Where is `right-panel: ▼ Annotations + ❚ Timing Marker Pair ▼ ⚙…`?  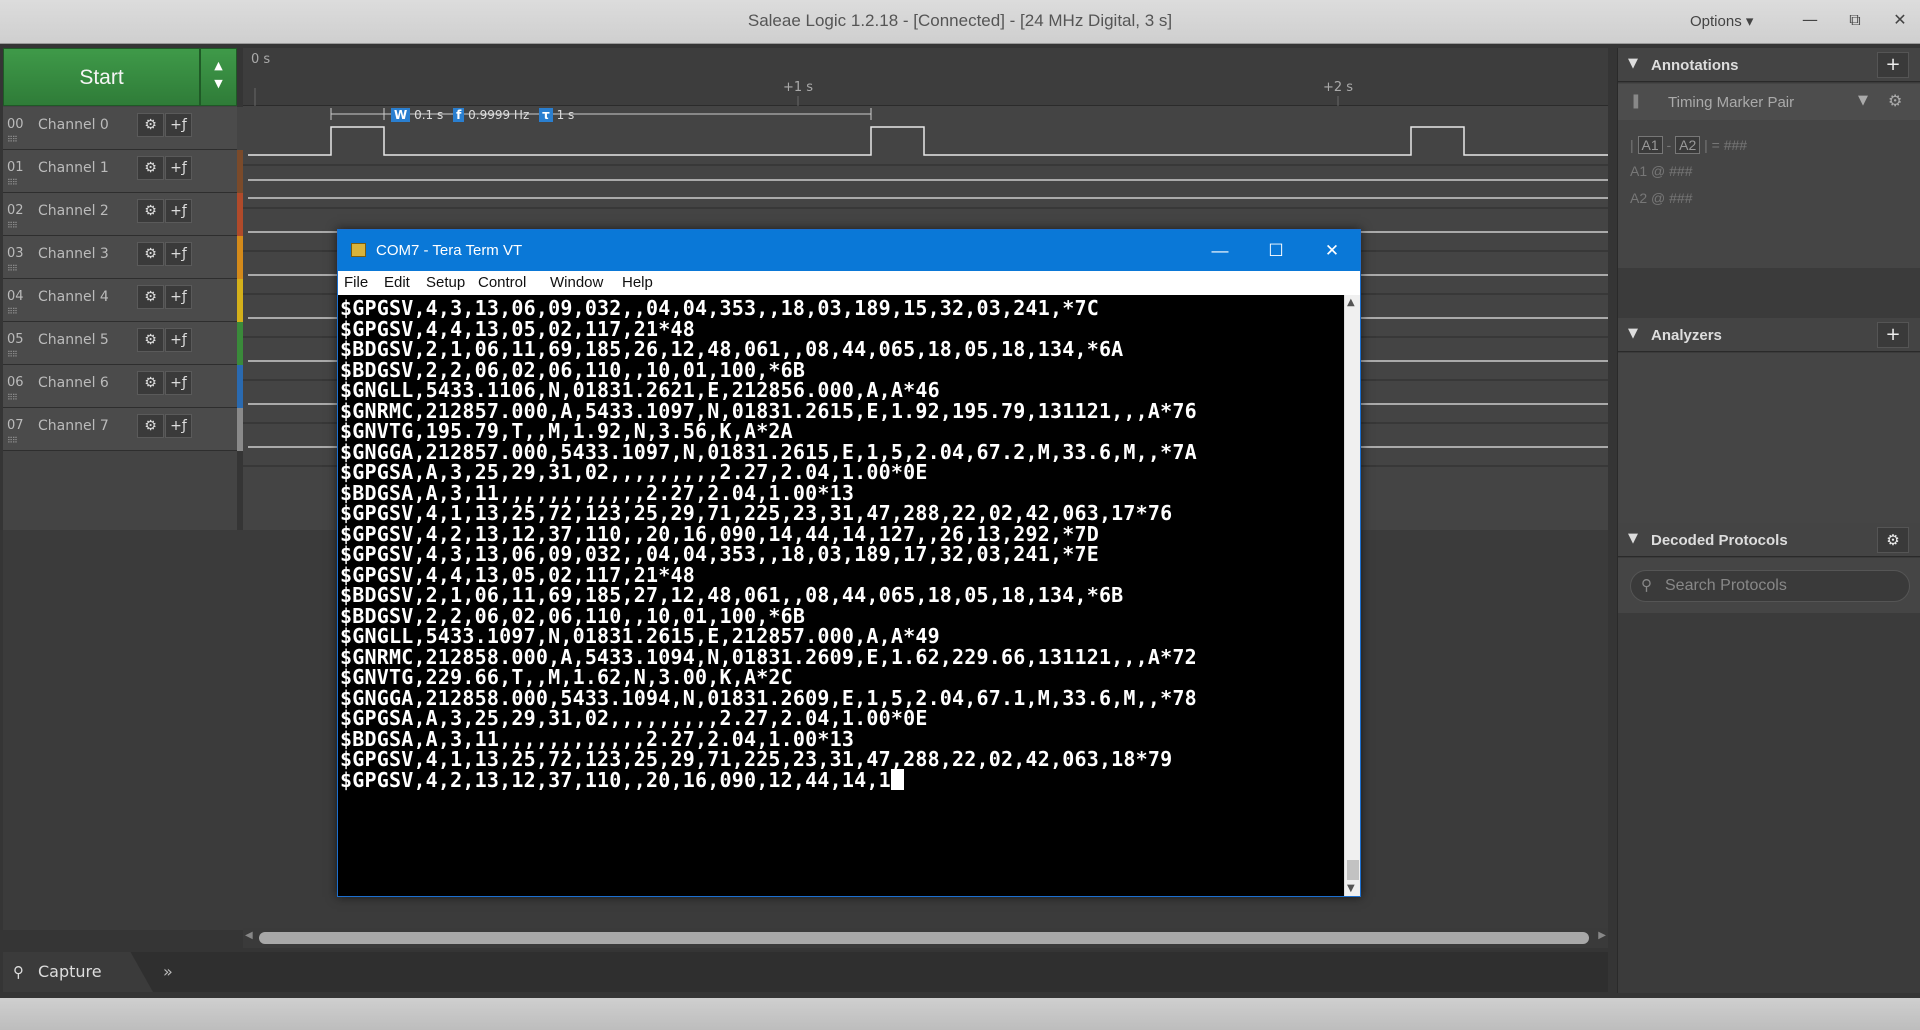
right-panel: ▼ Annotations + ❚ Timing Marker Pair ▼ ⚙… is located at coordinates (1768, 520).